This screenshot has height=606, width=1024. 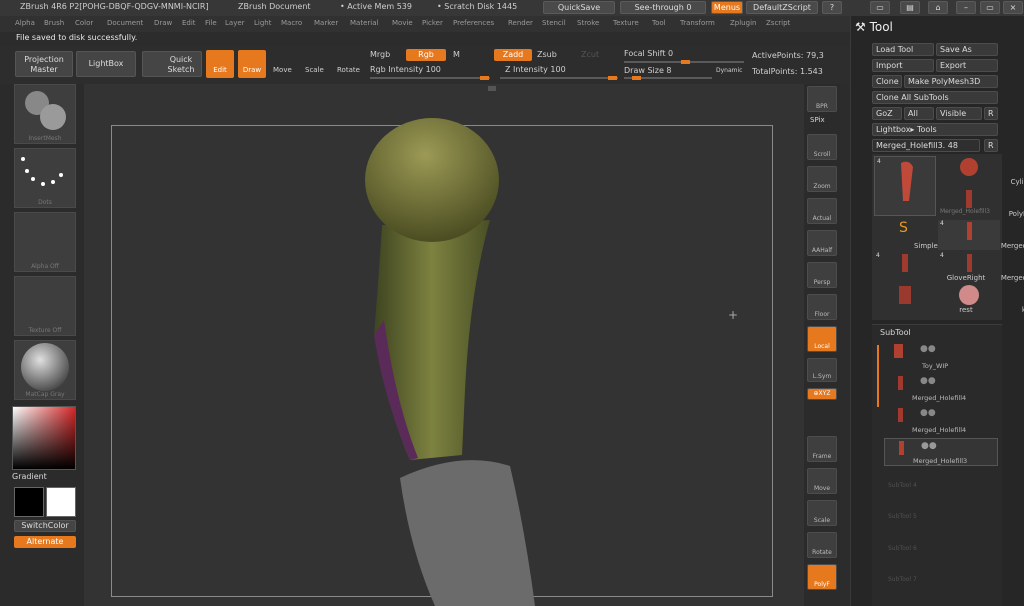 What do you see at coordinates (492, 88) in the screenshot?
I see `canvas-top-handle` at bounding box center [492, 88].